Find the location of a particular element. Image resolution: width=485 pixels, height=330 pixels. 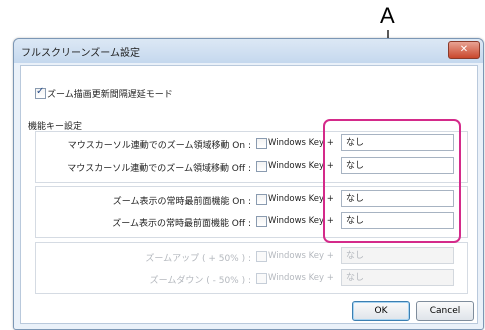

row-label-mouse-follow-off: マウスカーソル連動でのズーム領域移動 Off : is located at coordinates (159, 169).